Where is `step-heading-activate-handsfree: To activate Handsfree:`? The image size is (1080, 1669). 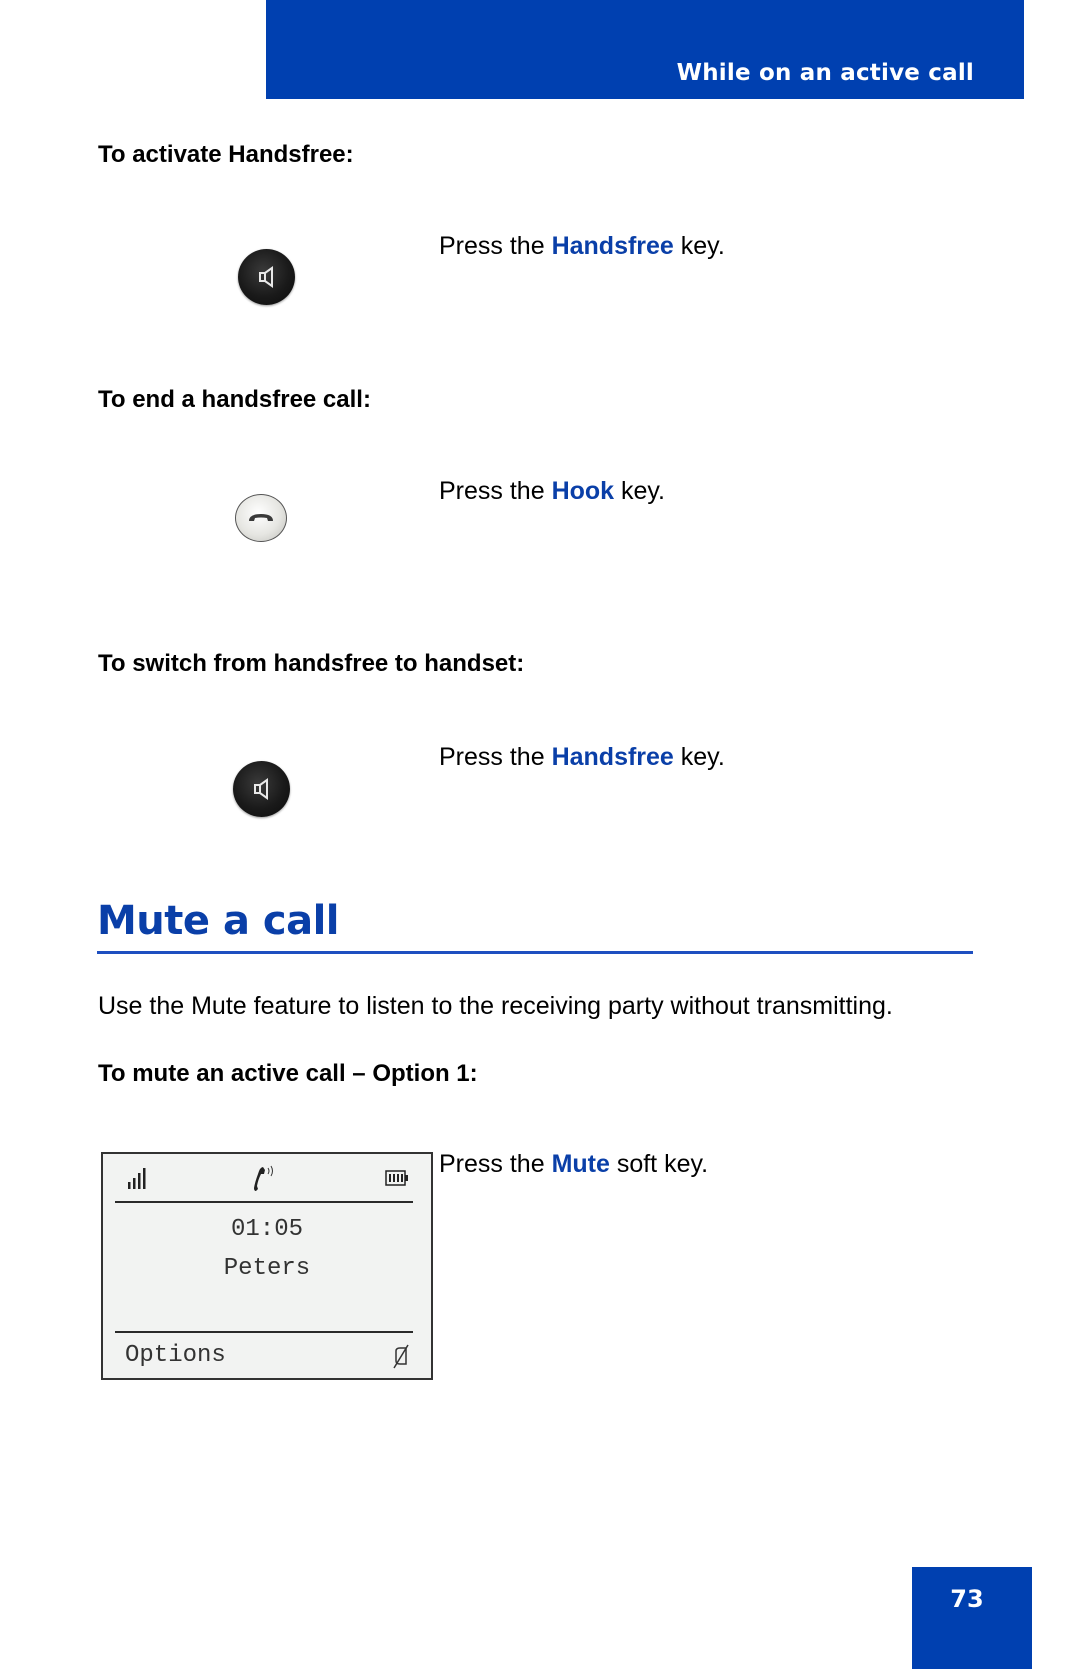 step-heading-activate-handsfree: To activate Handsfree: is located at coordinates (226, 154).